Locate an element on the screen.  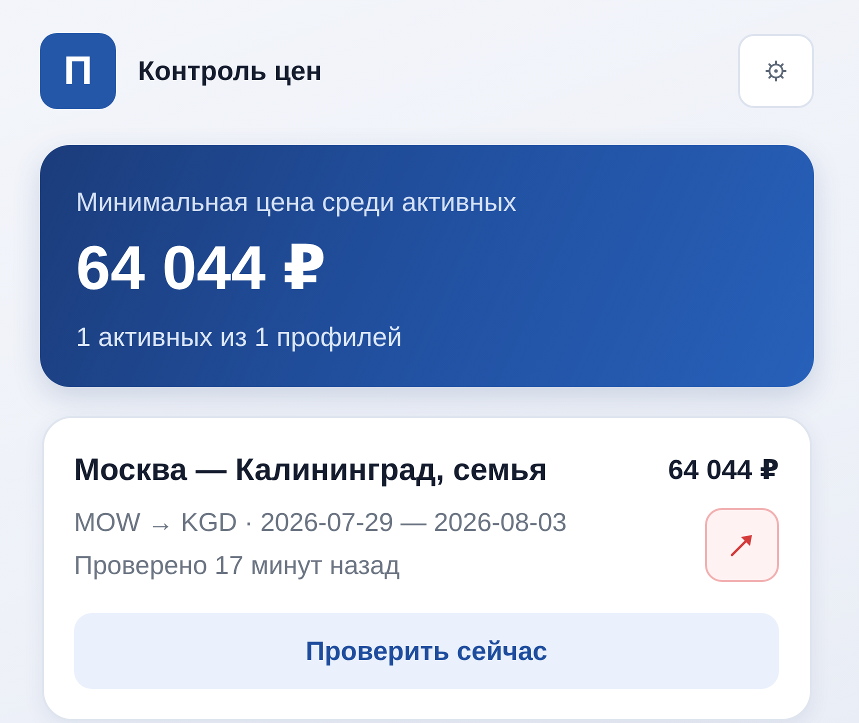
check-now-button: Проверить сейчас is located at coordinates (426, 651).